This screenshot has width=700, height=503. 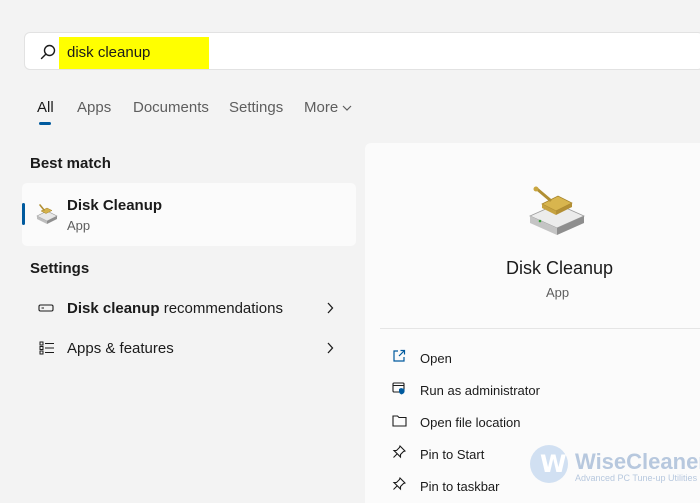 What do you see at coordinates (189, 348) in the screenshot?
I see `settings-item-apps-features: Apps & features` at bounding box center [189, 348].